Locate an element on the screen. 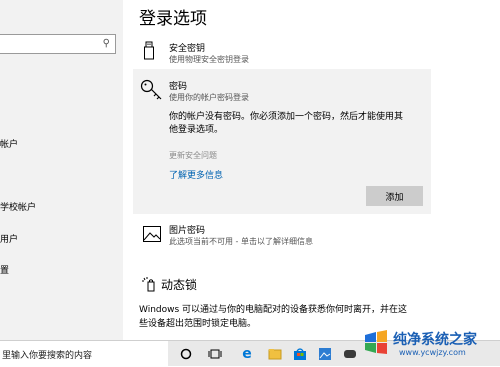  explorer-icon is located at coordinates (275, 354).